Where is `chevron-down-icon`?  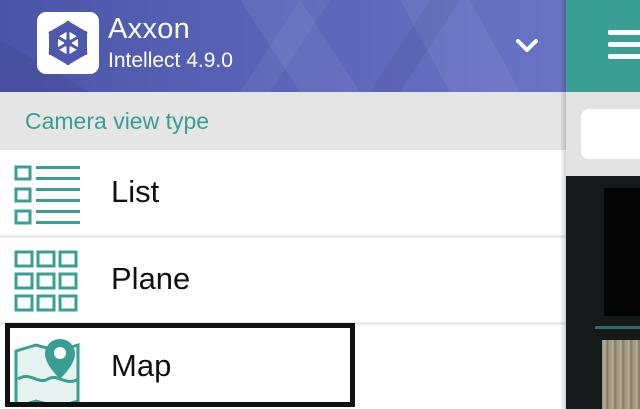
chevron-down-icon is located at coordinates (527, 46).